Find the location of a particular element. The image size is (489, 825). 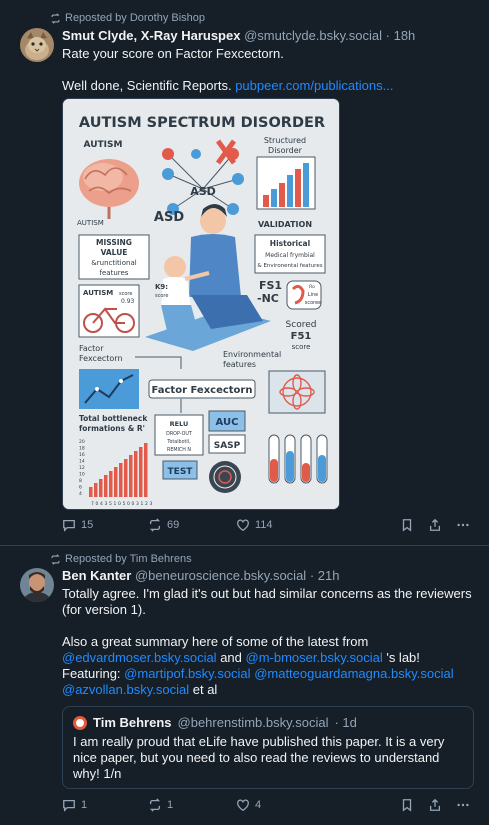

svg-text: Environmental is located at coordinates (252, 354).